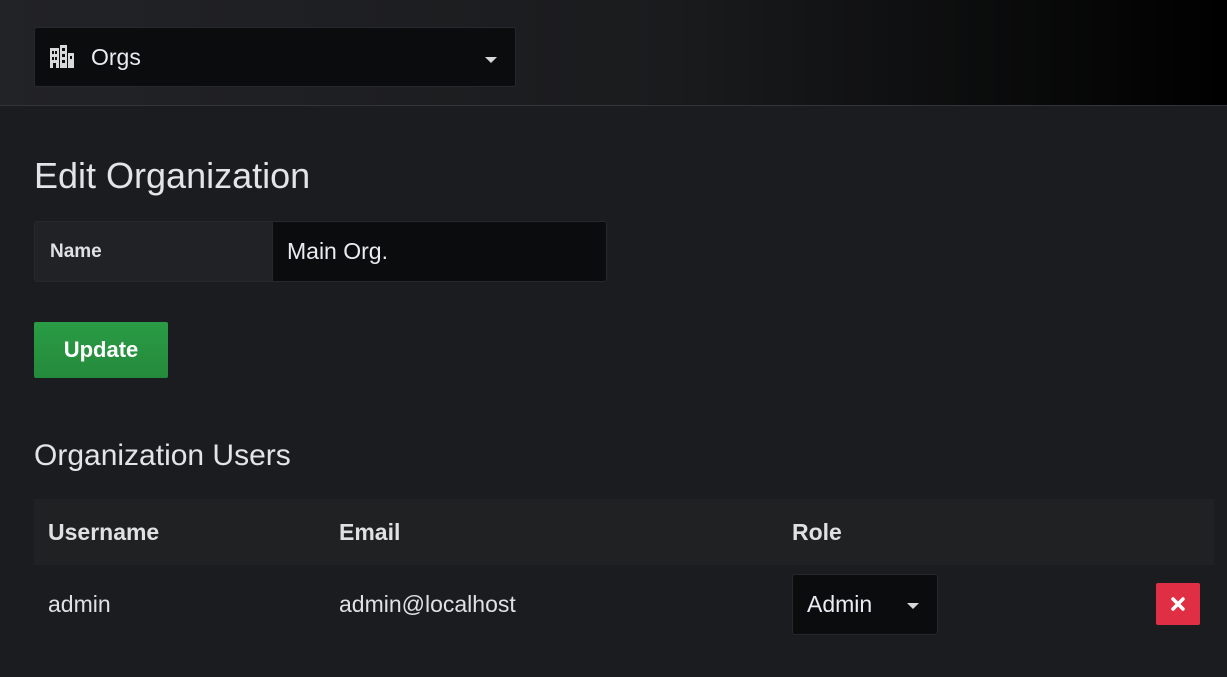 The image size is (1227, 677). I want to click on org-name-input, so click(439, 251).